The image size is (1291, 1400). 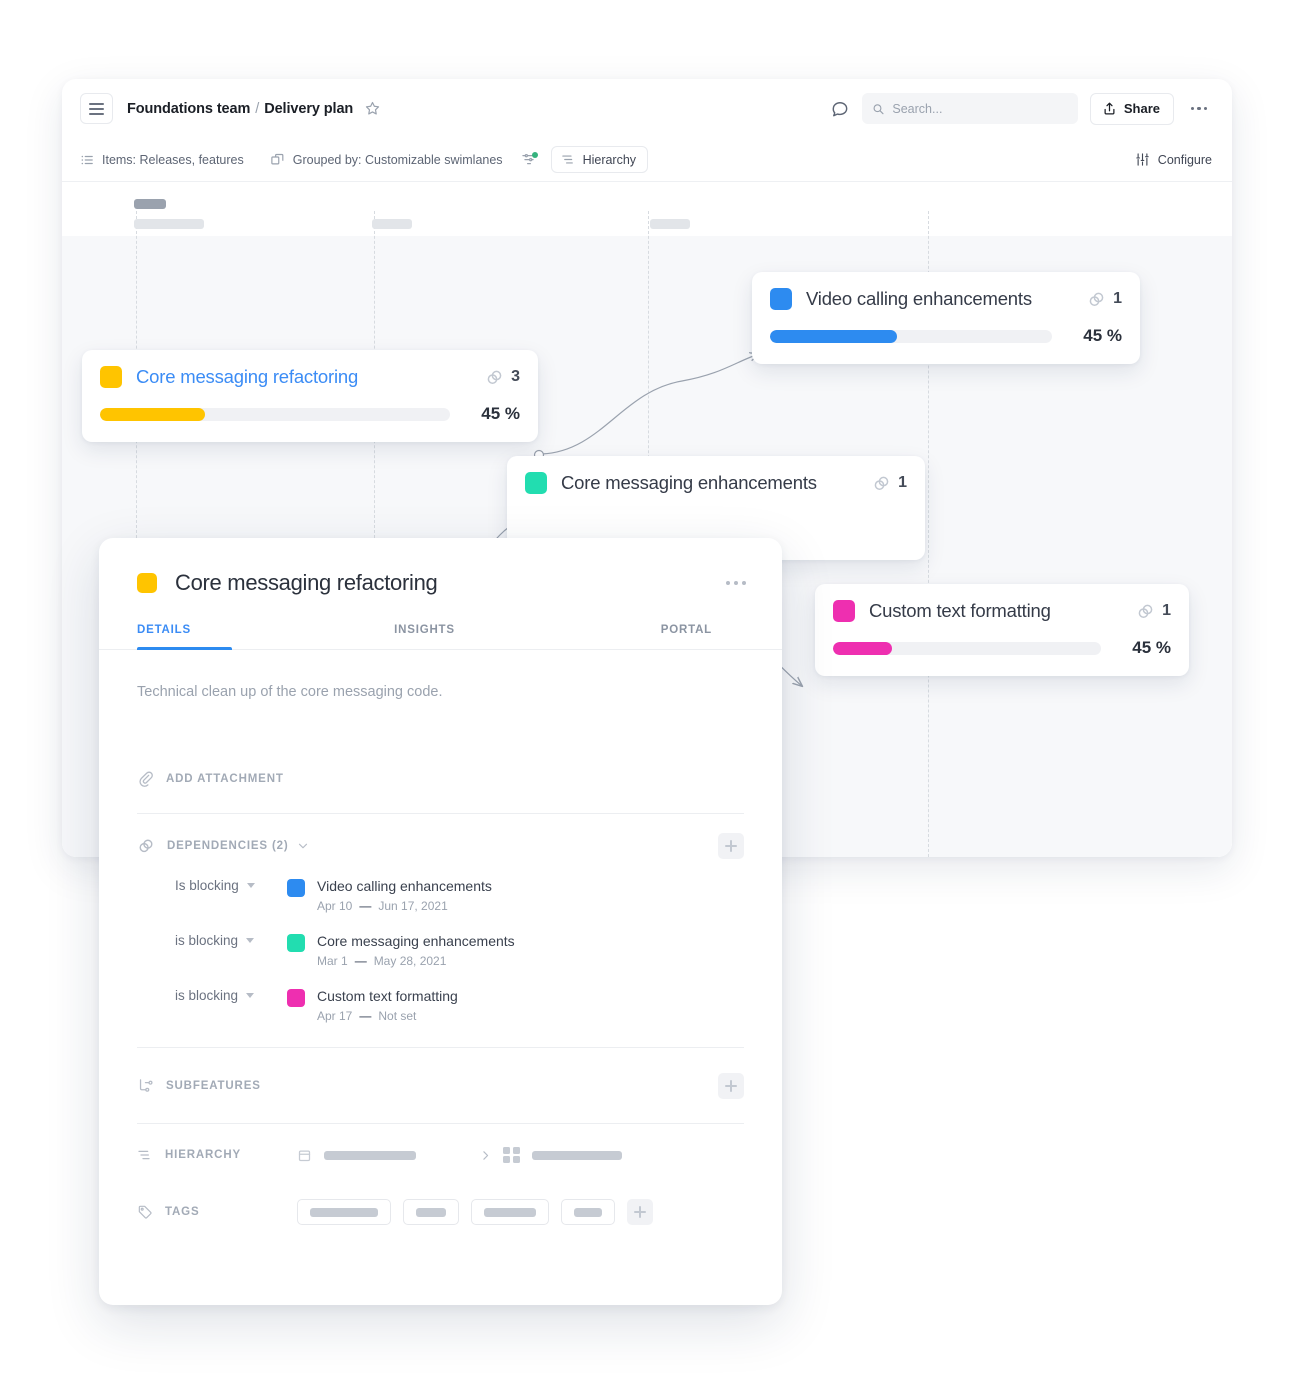 I want to click on card-dependency-value: 1, so click(x=902, y=482).